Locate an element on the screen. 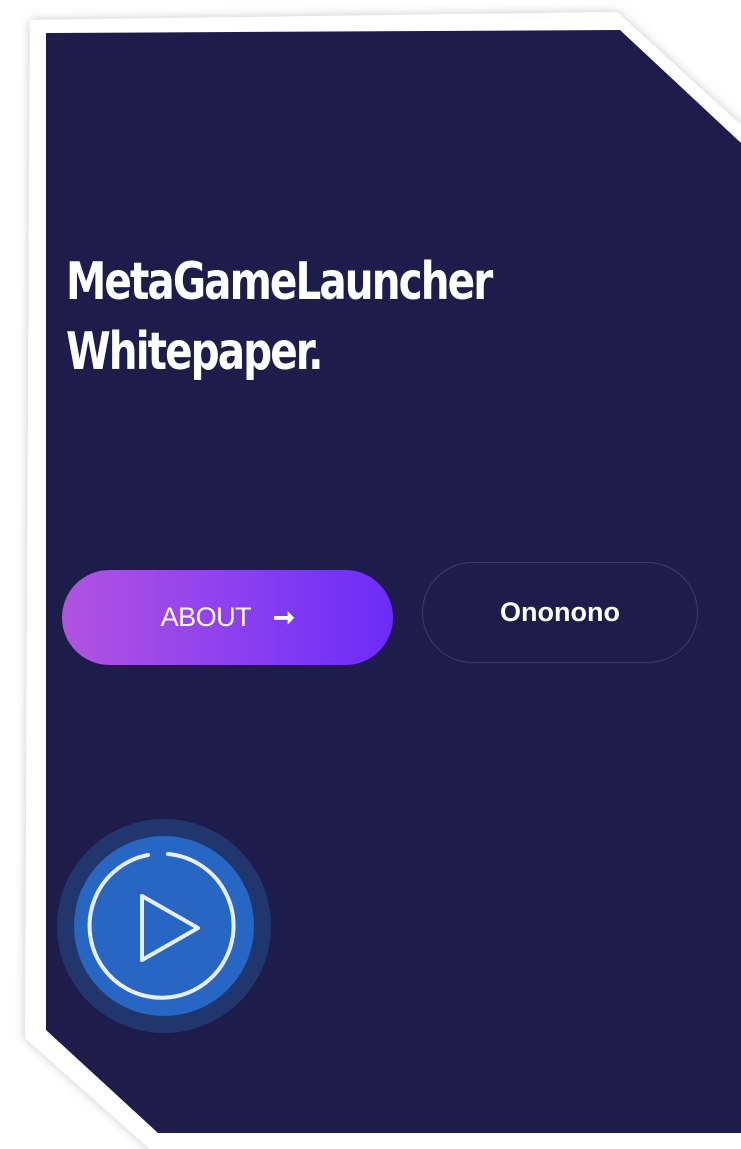  title-line-2: Whitepaper. is located at coordinates (194, 352).